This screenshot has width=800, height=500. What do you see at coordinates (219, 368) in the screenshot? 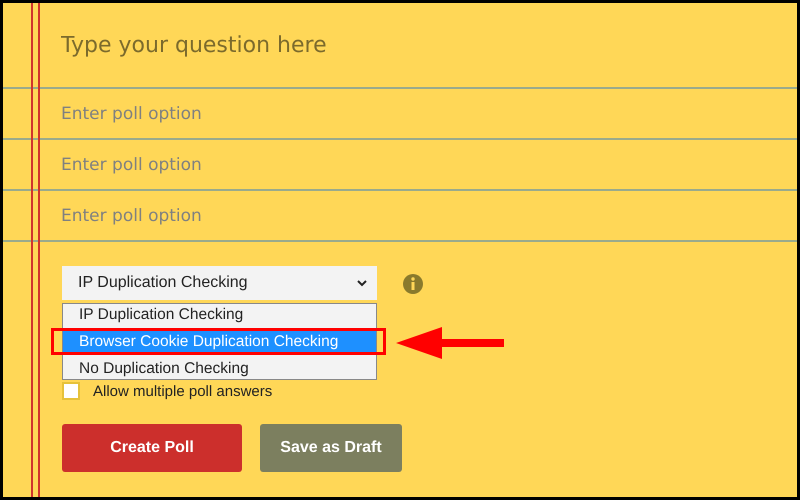
I see `dropdown-option: No Duplication Checking` at bounding box center [219, 368].